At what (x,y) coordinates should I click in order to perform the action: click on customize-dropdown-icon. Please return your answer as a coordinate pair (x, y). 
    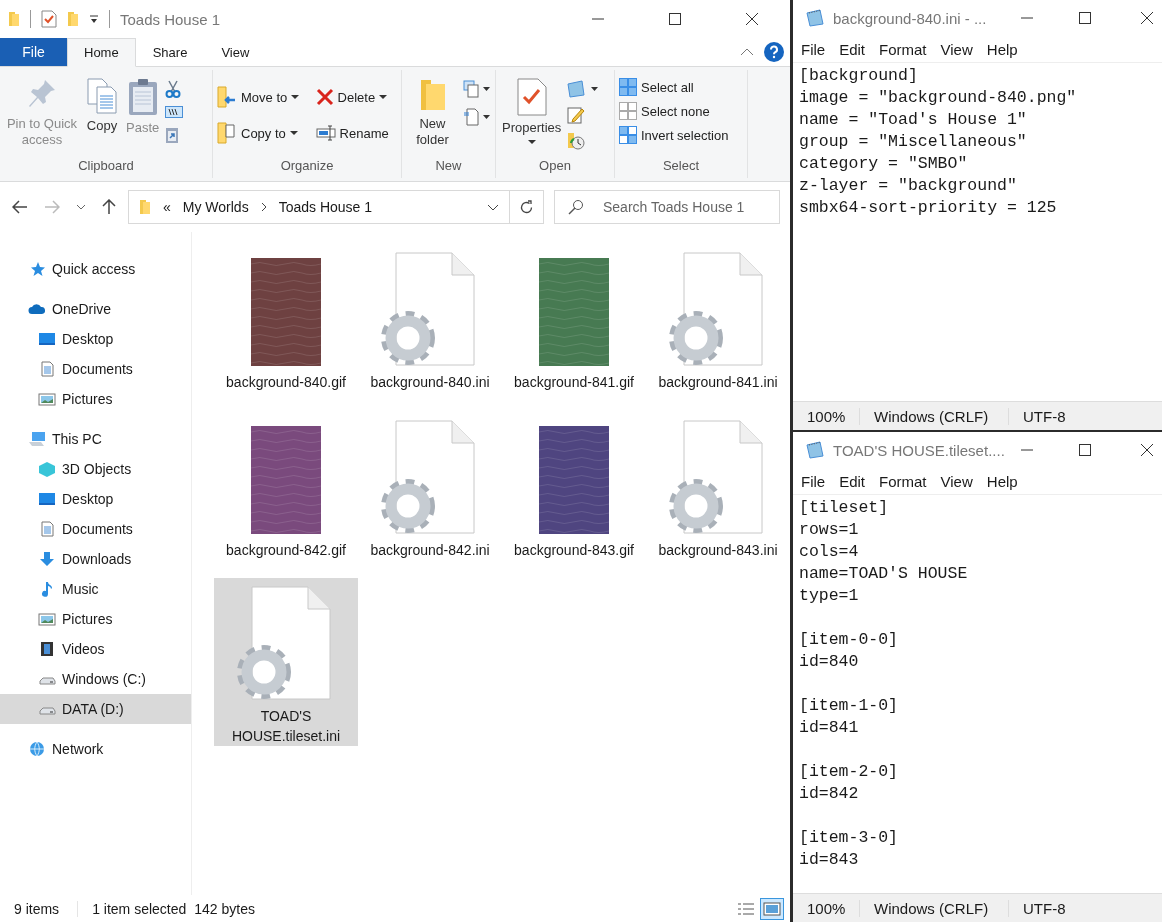
    Looking at the image, I should click on (94, 19).